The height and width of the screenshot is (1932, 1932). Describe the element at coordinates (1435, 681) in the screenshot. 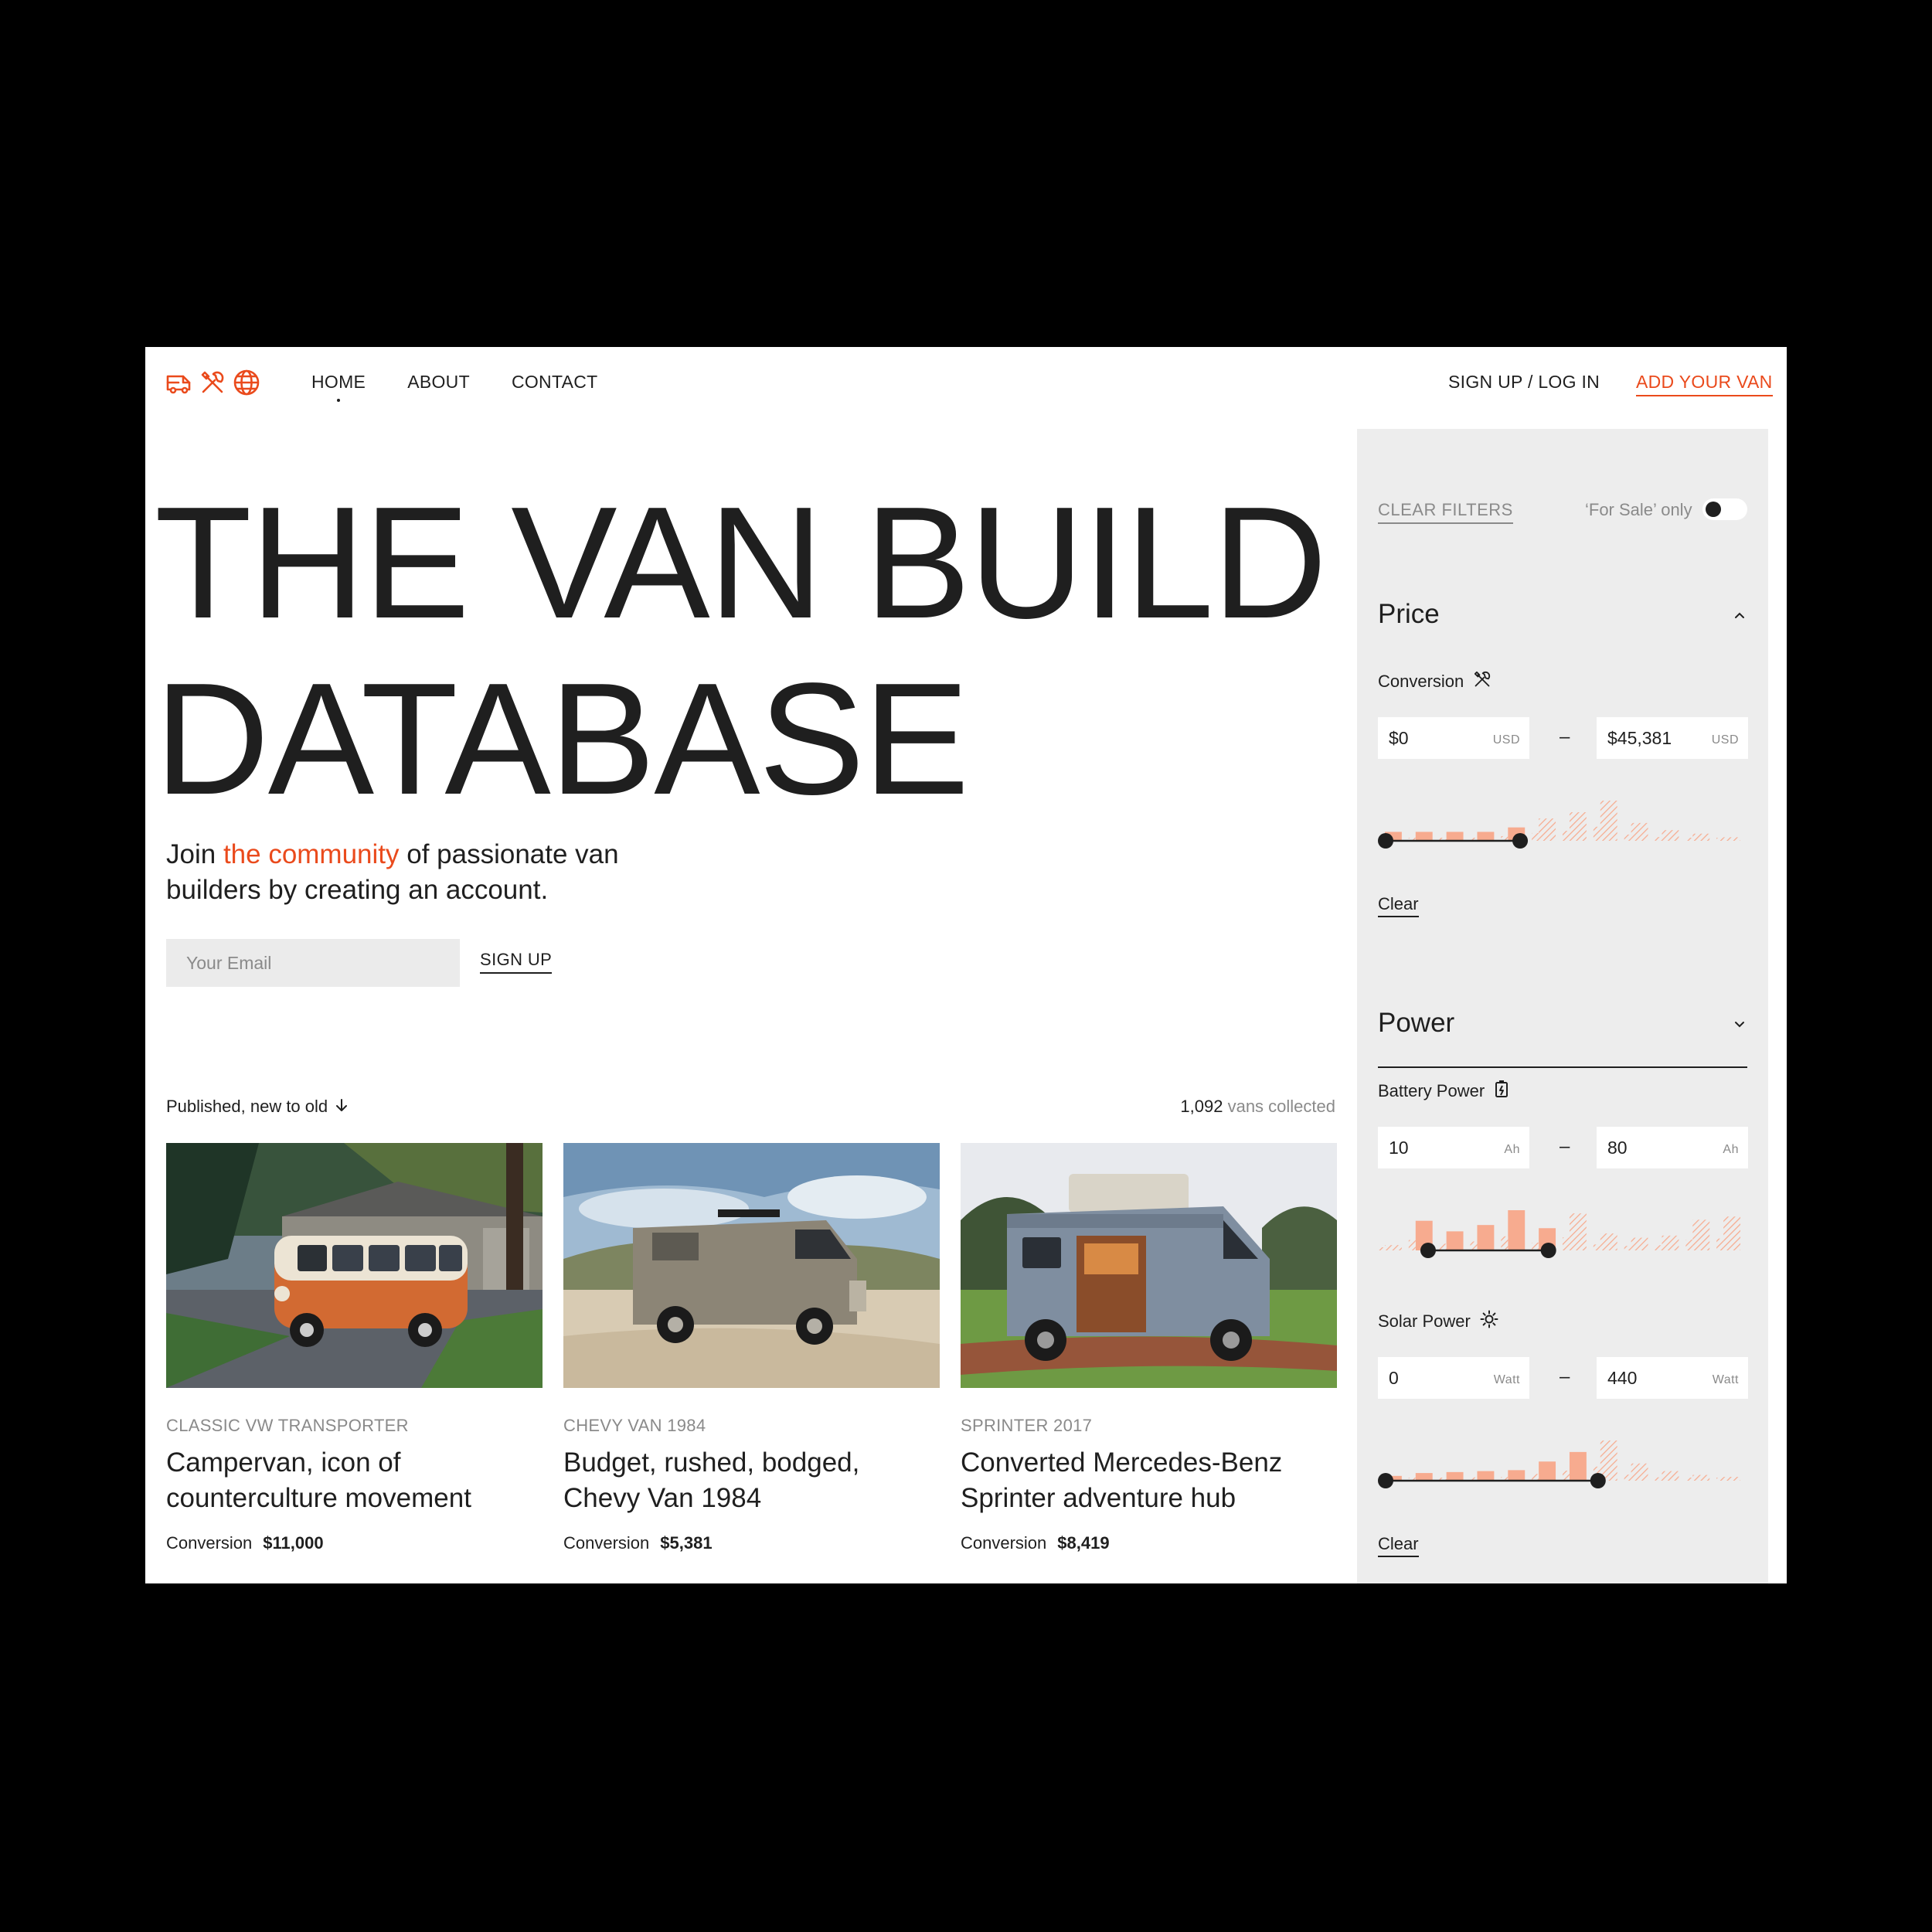

I see `price-conversion-label-row: Conversion` at that location.